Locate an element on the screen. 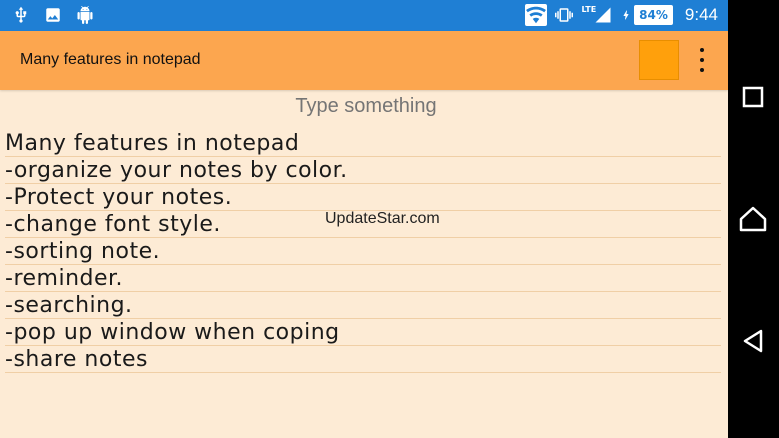 This screenshot has width=779, height=438. wifi-icon is located at coordinates (536, 15).